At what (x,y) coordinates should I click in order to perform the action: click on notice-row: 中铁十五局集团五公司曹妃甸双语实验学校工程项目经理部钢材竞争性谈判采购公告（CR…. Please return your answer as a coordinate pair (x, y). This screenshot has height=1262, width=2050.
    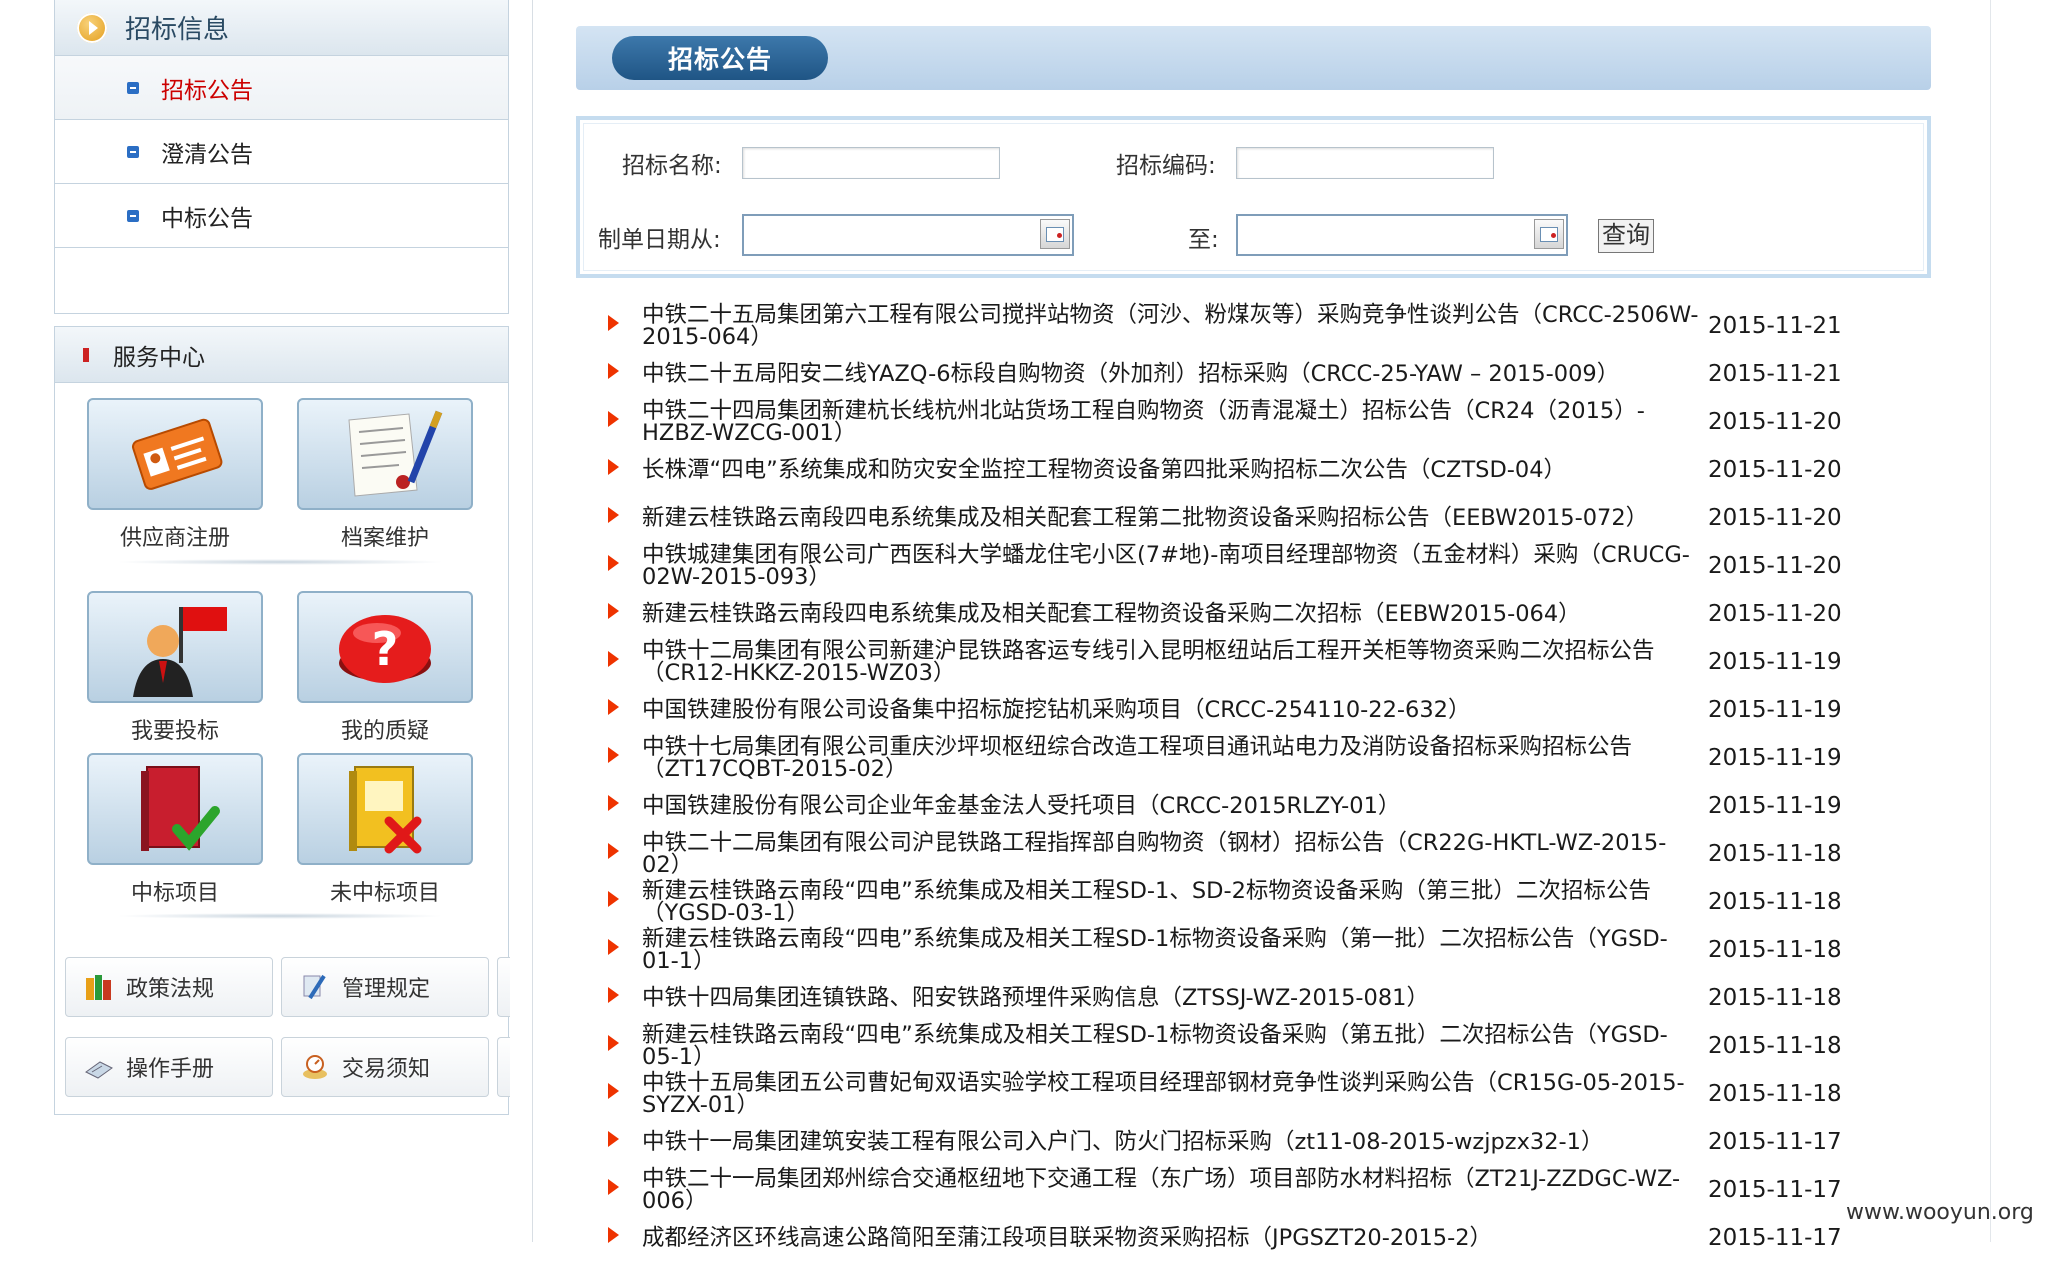
    Looking at the image, I should click on (1265, 1094).